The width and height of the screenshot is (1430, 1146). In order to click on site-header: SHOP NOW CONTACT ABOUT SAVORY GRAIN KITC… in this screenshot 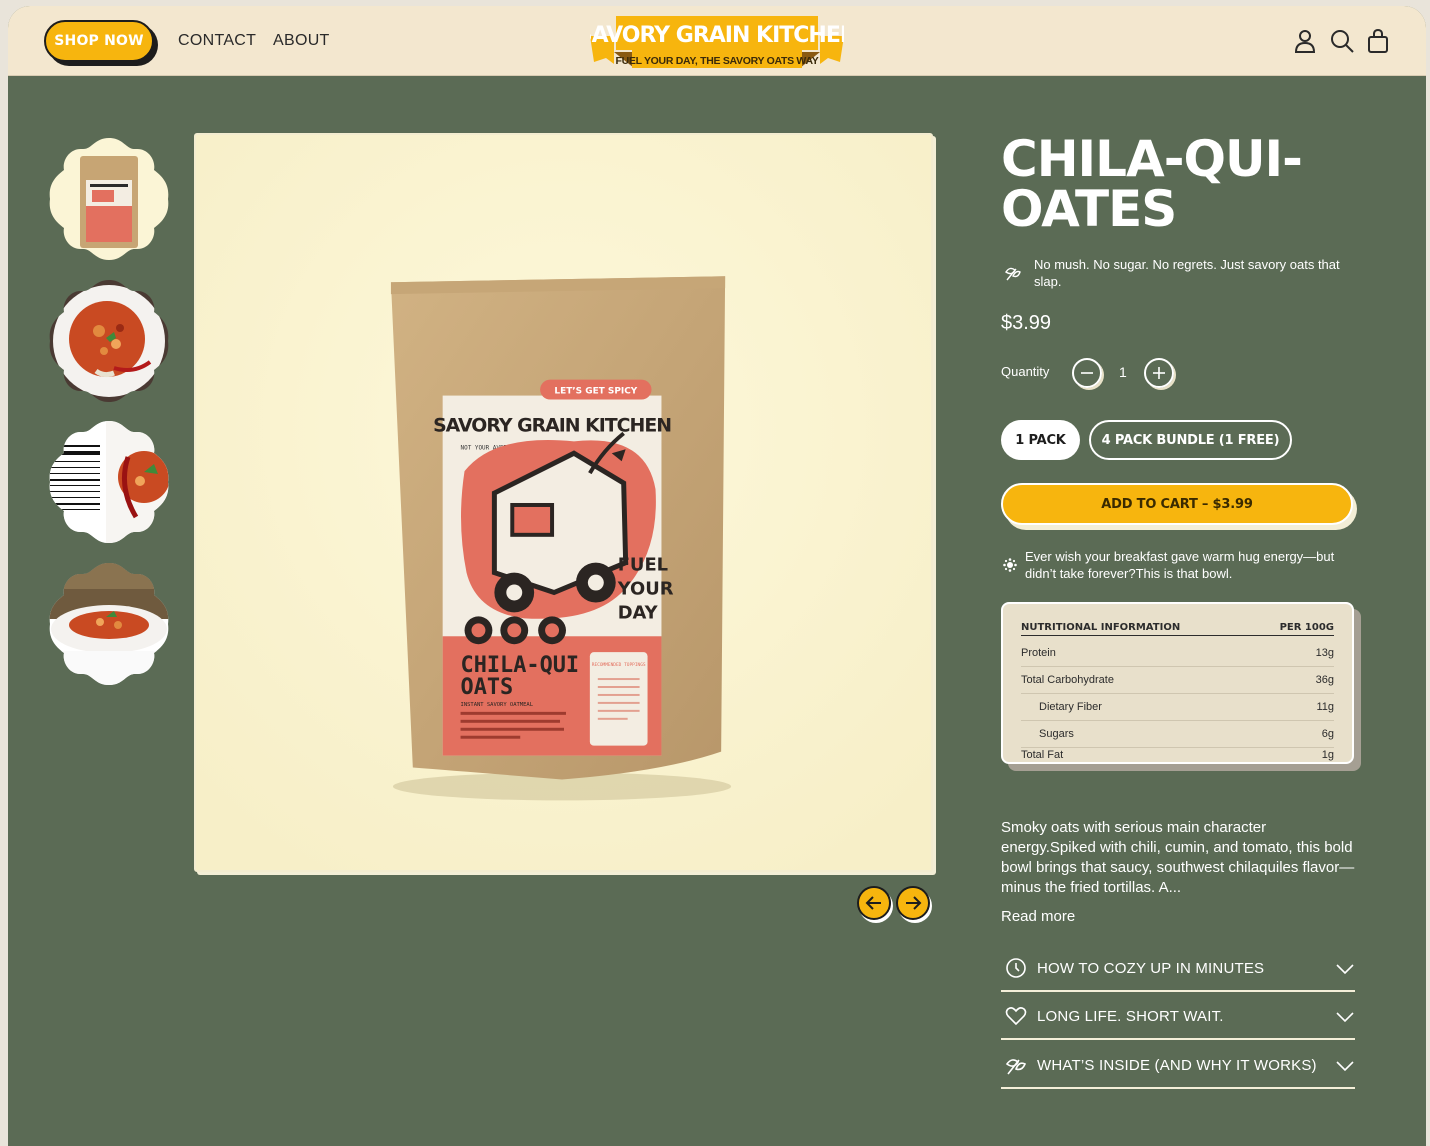, I will do `click(717, 41)`.